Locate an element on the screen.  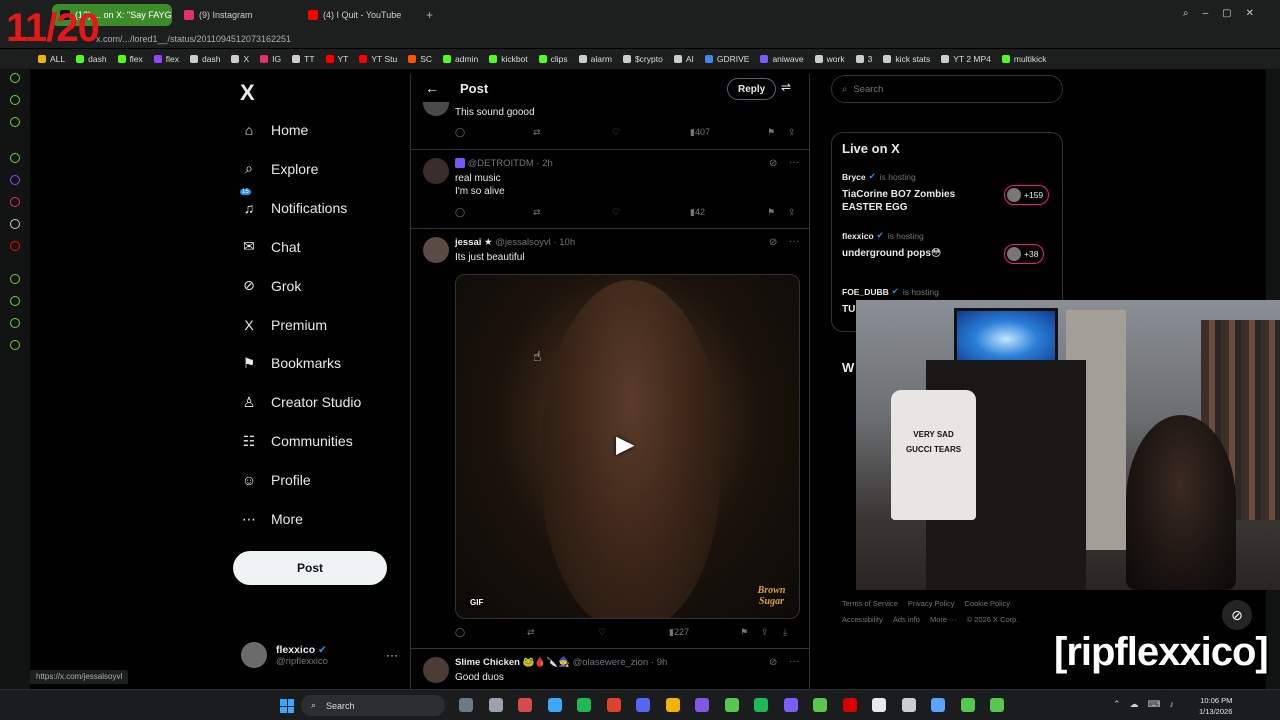
like-icon: ♡ is located at coordinates (602, 632).